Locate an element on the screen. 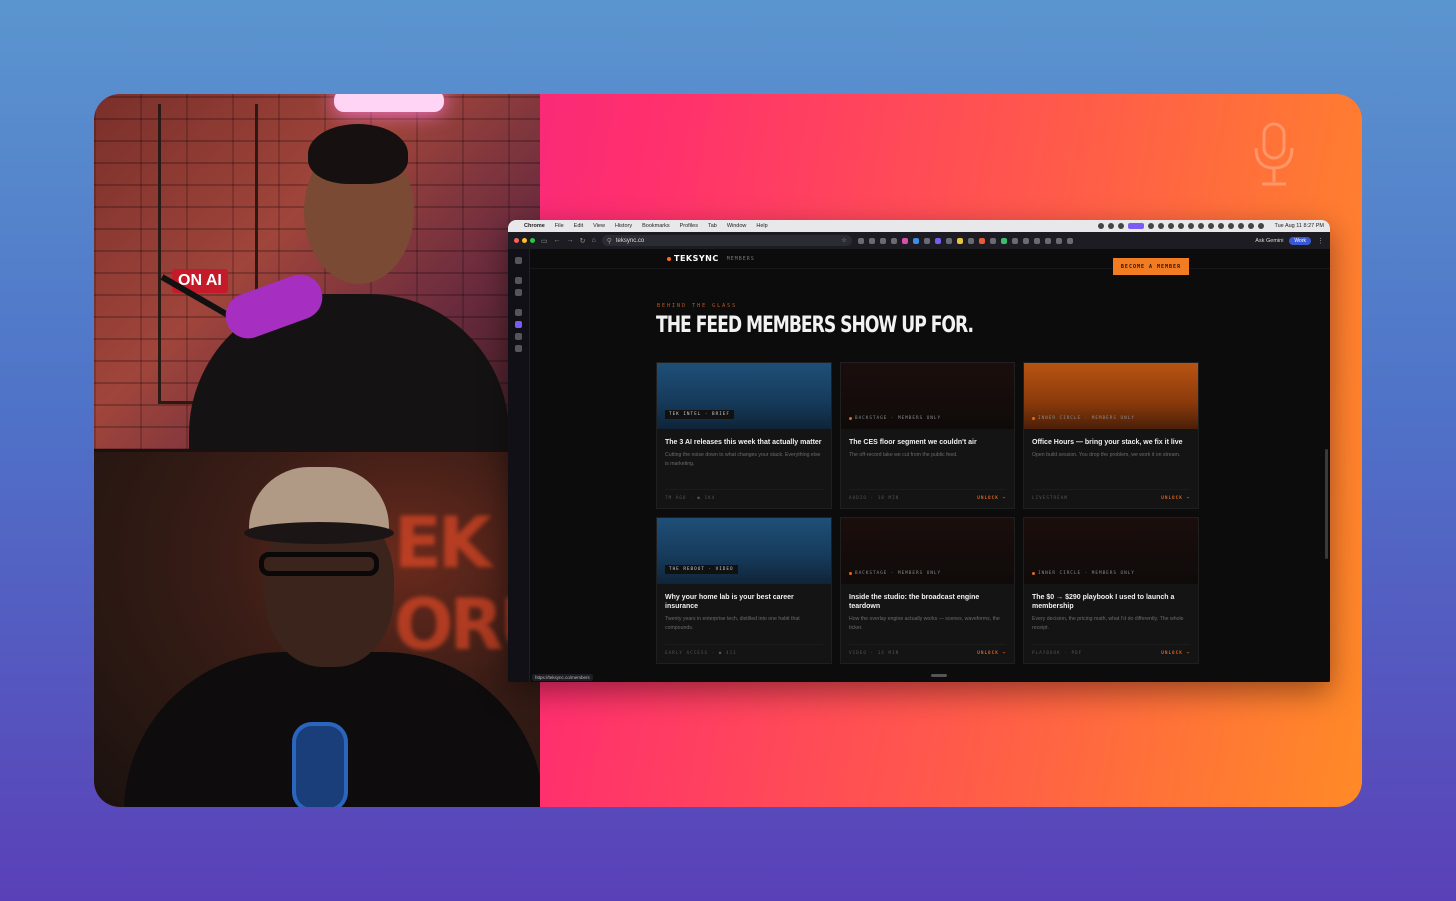 Image resolution: width=1456 pixels, height=901 pixels. home-icon: ⌂ is located at coordinates (594, 240).